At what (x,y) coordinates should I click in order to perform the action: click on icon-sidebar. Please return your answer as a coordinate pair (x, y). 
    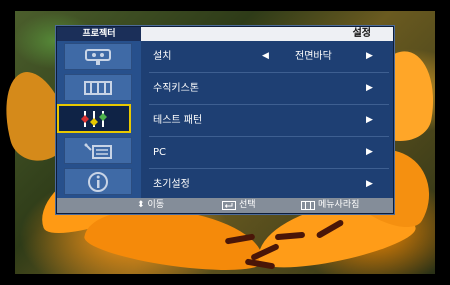
    Looking at the image, I should click on (99, 119).